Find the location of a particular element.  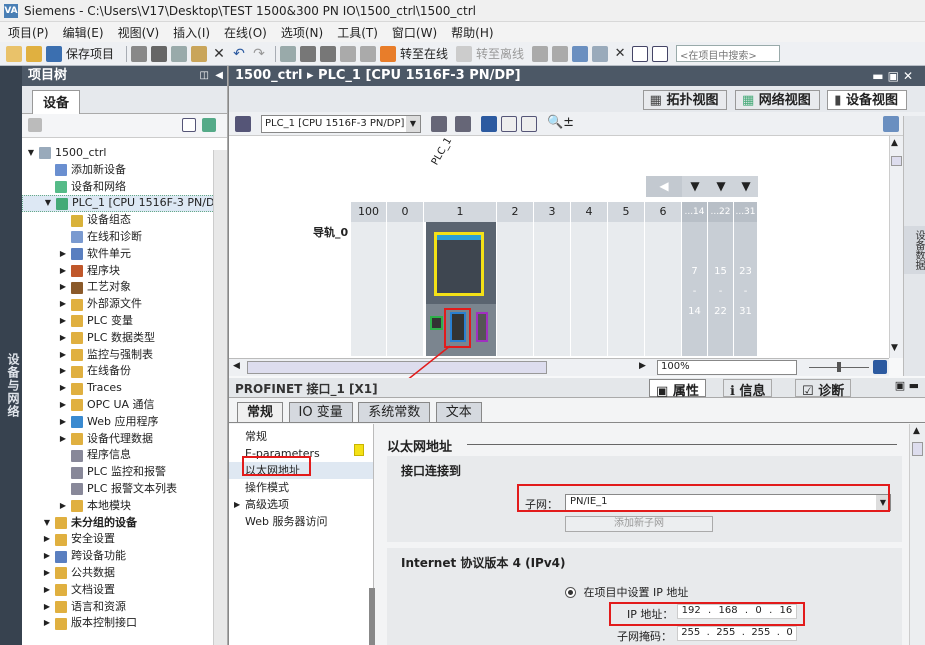

tree-item: 添加新设备 is located at coordinates (124, 170).